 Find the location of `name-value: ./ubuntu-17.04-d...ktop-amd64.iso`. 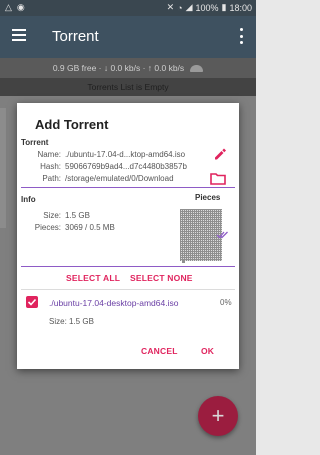

name-value: ./ubuntu-17.04-d...ktop-amd64.iso is located at coordinates (125, 154).